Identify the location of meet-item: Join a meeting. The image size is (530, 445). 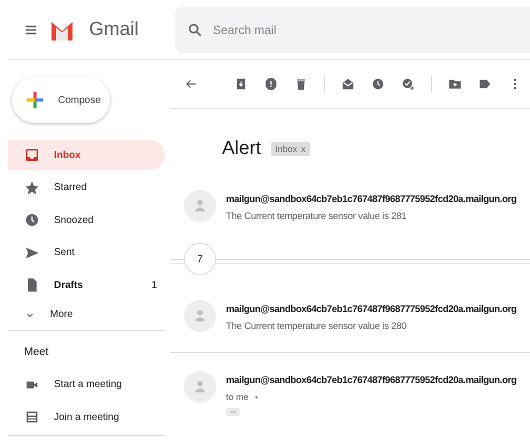
(86, 417).